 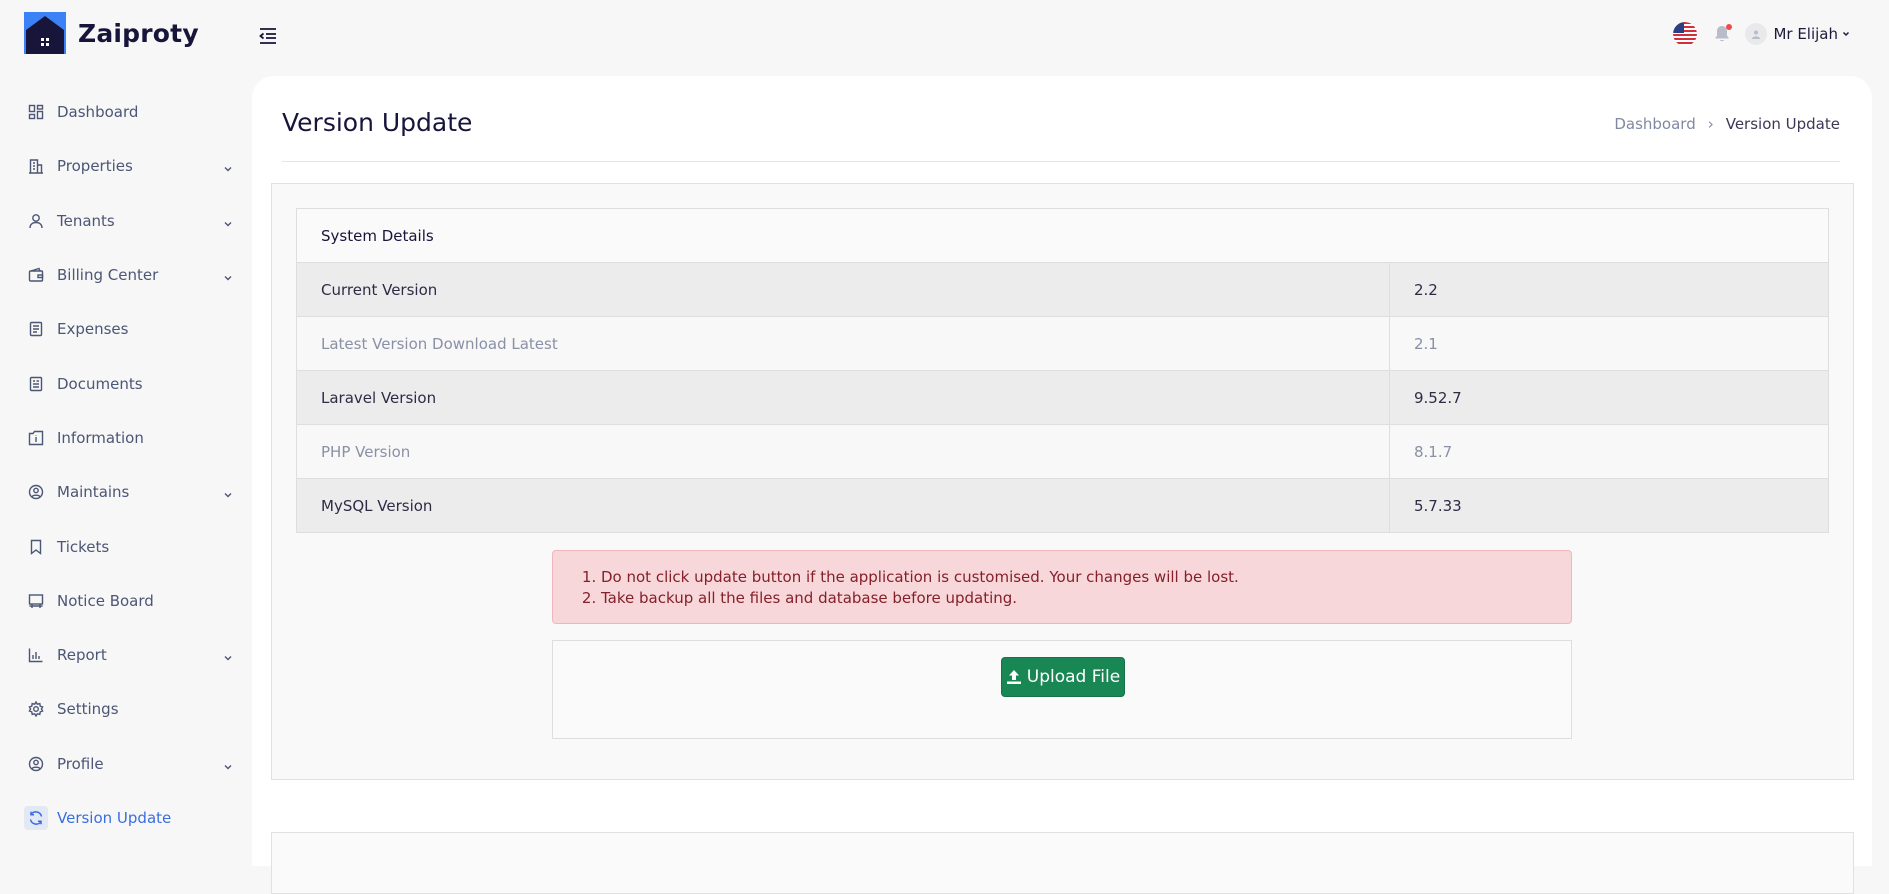 What do you see at coordinates (843, 505) in the screenshot?
I see `row-label: MySQL Version` at bounding box center [843, 505].